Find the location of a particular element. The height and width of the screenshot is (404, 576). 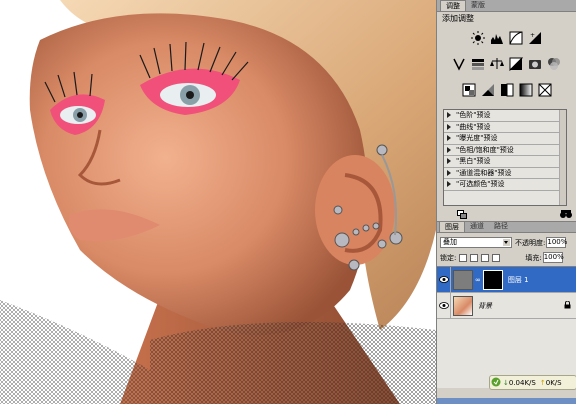

layers-tabbar: 图层 通道 路径 is located at coordinates (506, 227).